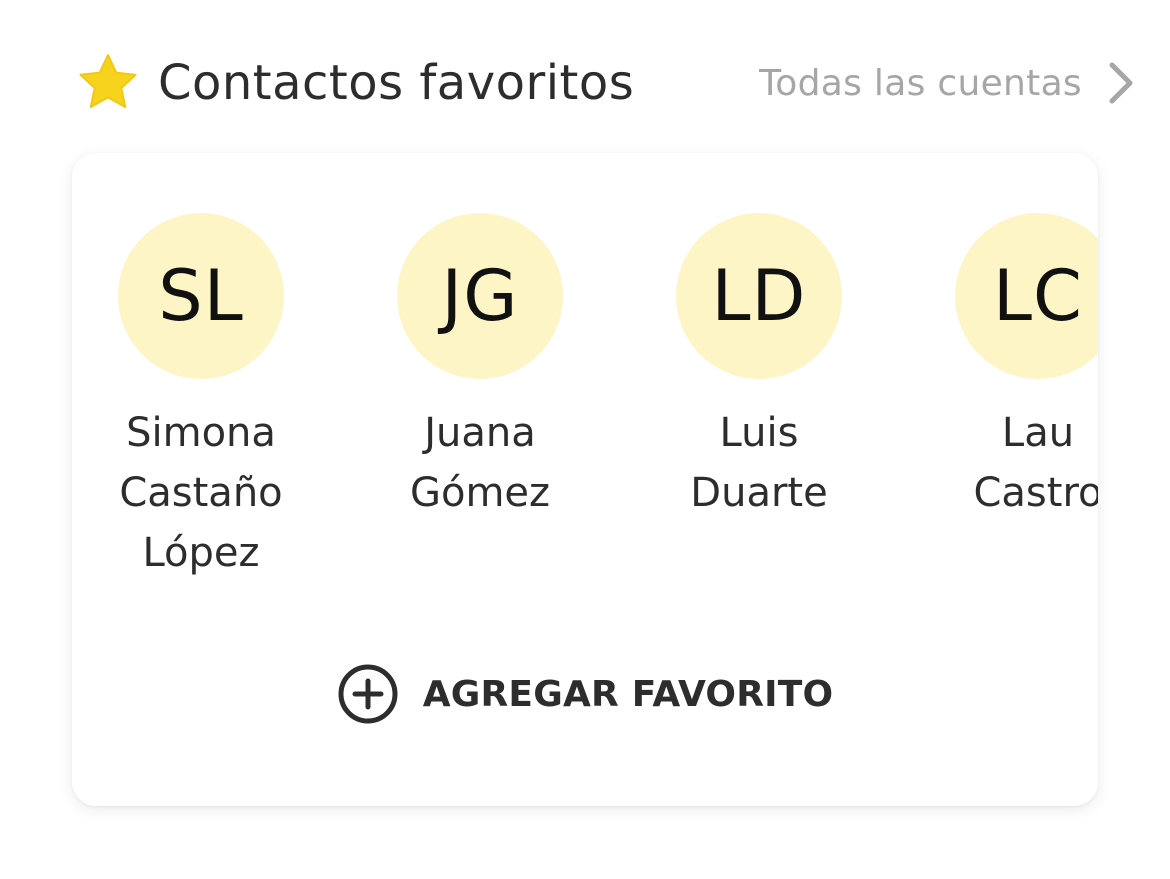 The height and width of the screenshot is (879, 1170). Describe the element at coordinates (480, 296) in the screenshot. I see `avatar: JG` at that location.